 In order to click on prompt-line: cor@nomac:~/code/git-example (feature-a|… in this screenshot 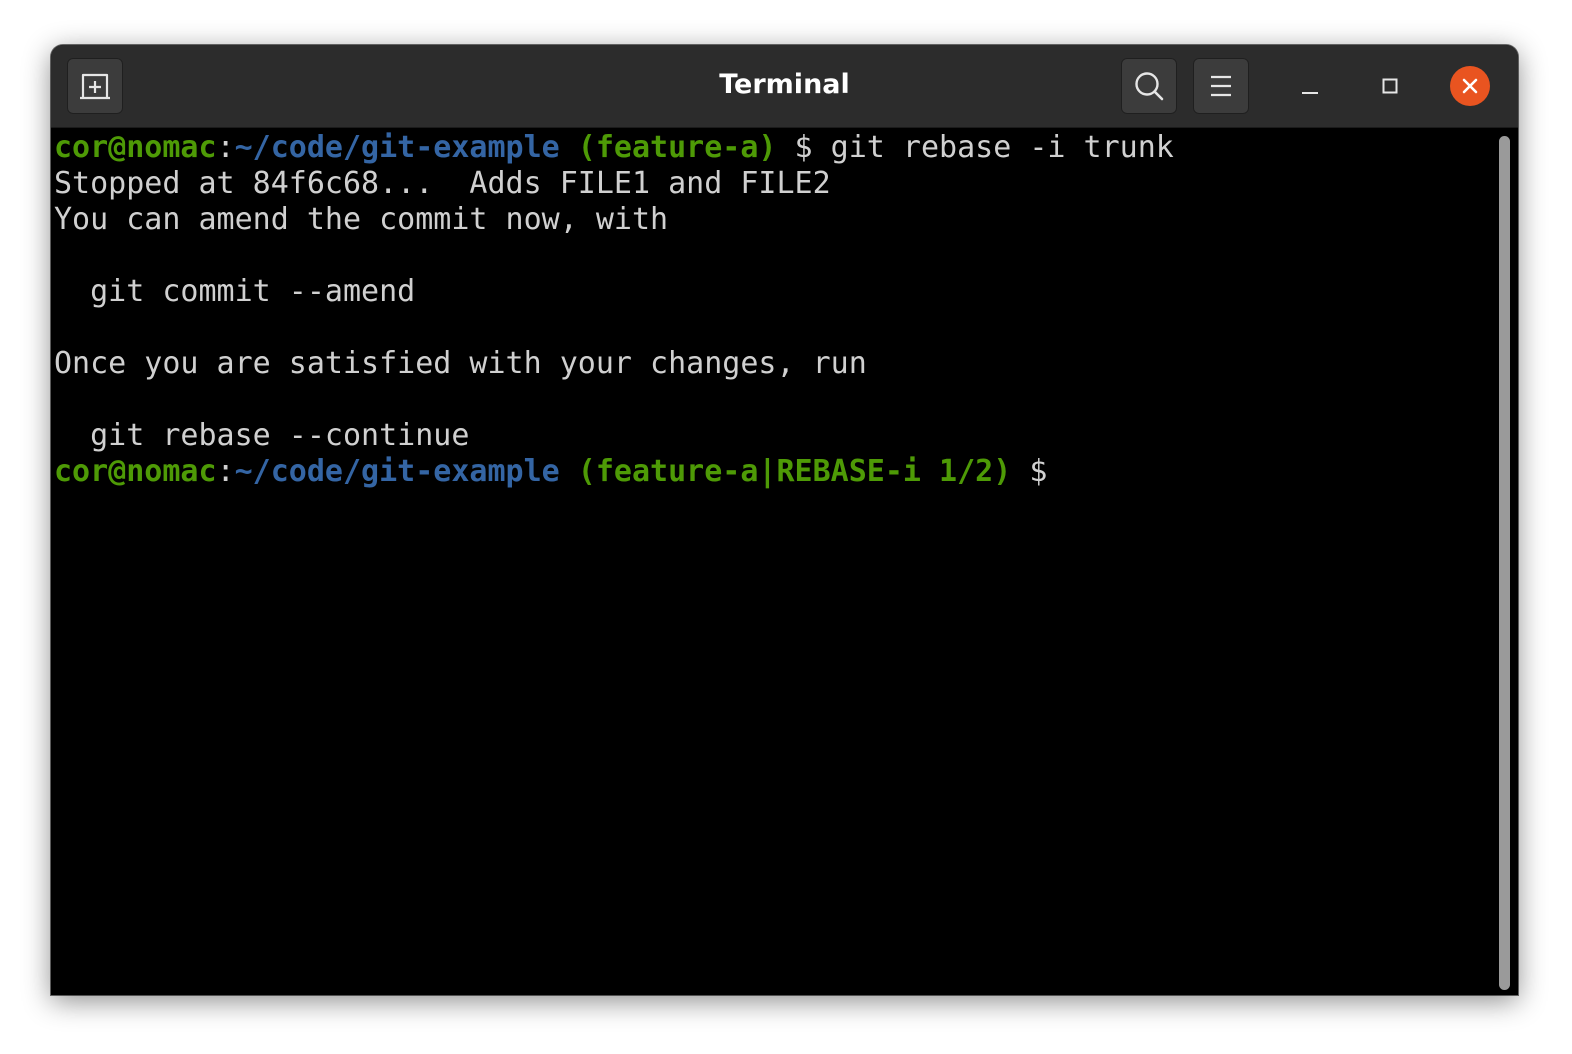, I will do `click(550, 472)`.